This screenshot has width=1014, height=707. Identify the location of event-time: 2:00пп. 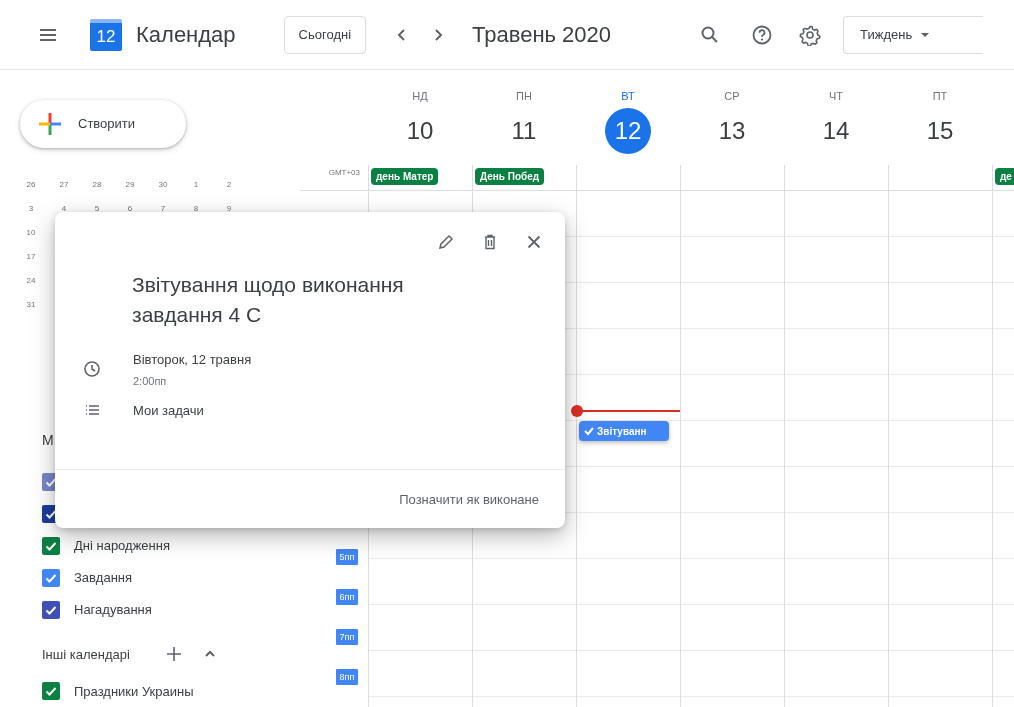
(150, 381).